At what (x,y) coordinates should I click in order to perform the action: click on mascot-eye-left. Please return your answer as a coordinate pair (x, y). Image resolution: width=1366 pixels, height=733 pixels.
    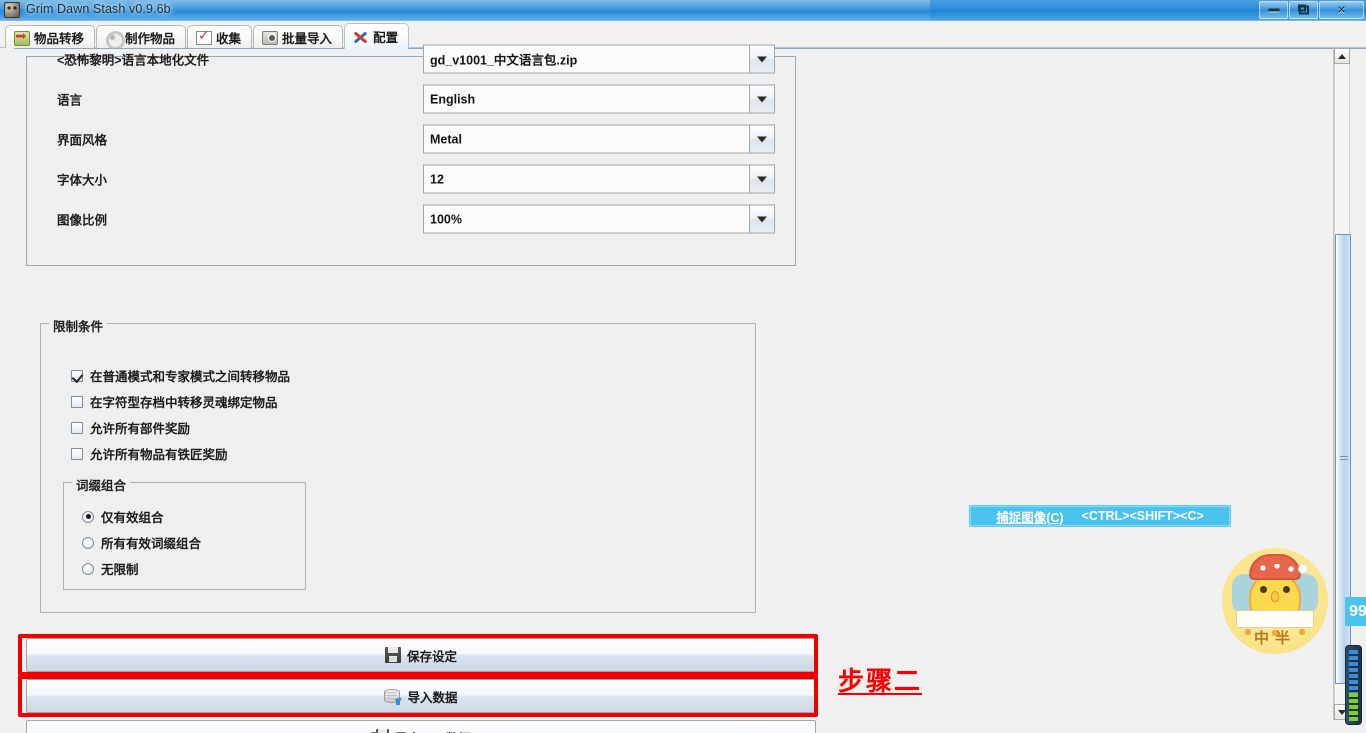
    Looking at the image, I should click on (1263, 589).